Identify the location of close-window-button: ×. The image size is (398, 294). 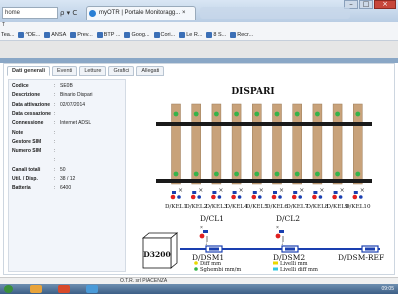
(385, 4).